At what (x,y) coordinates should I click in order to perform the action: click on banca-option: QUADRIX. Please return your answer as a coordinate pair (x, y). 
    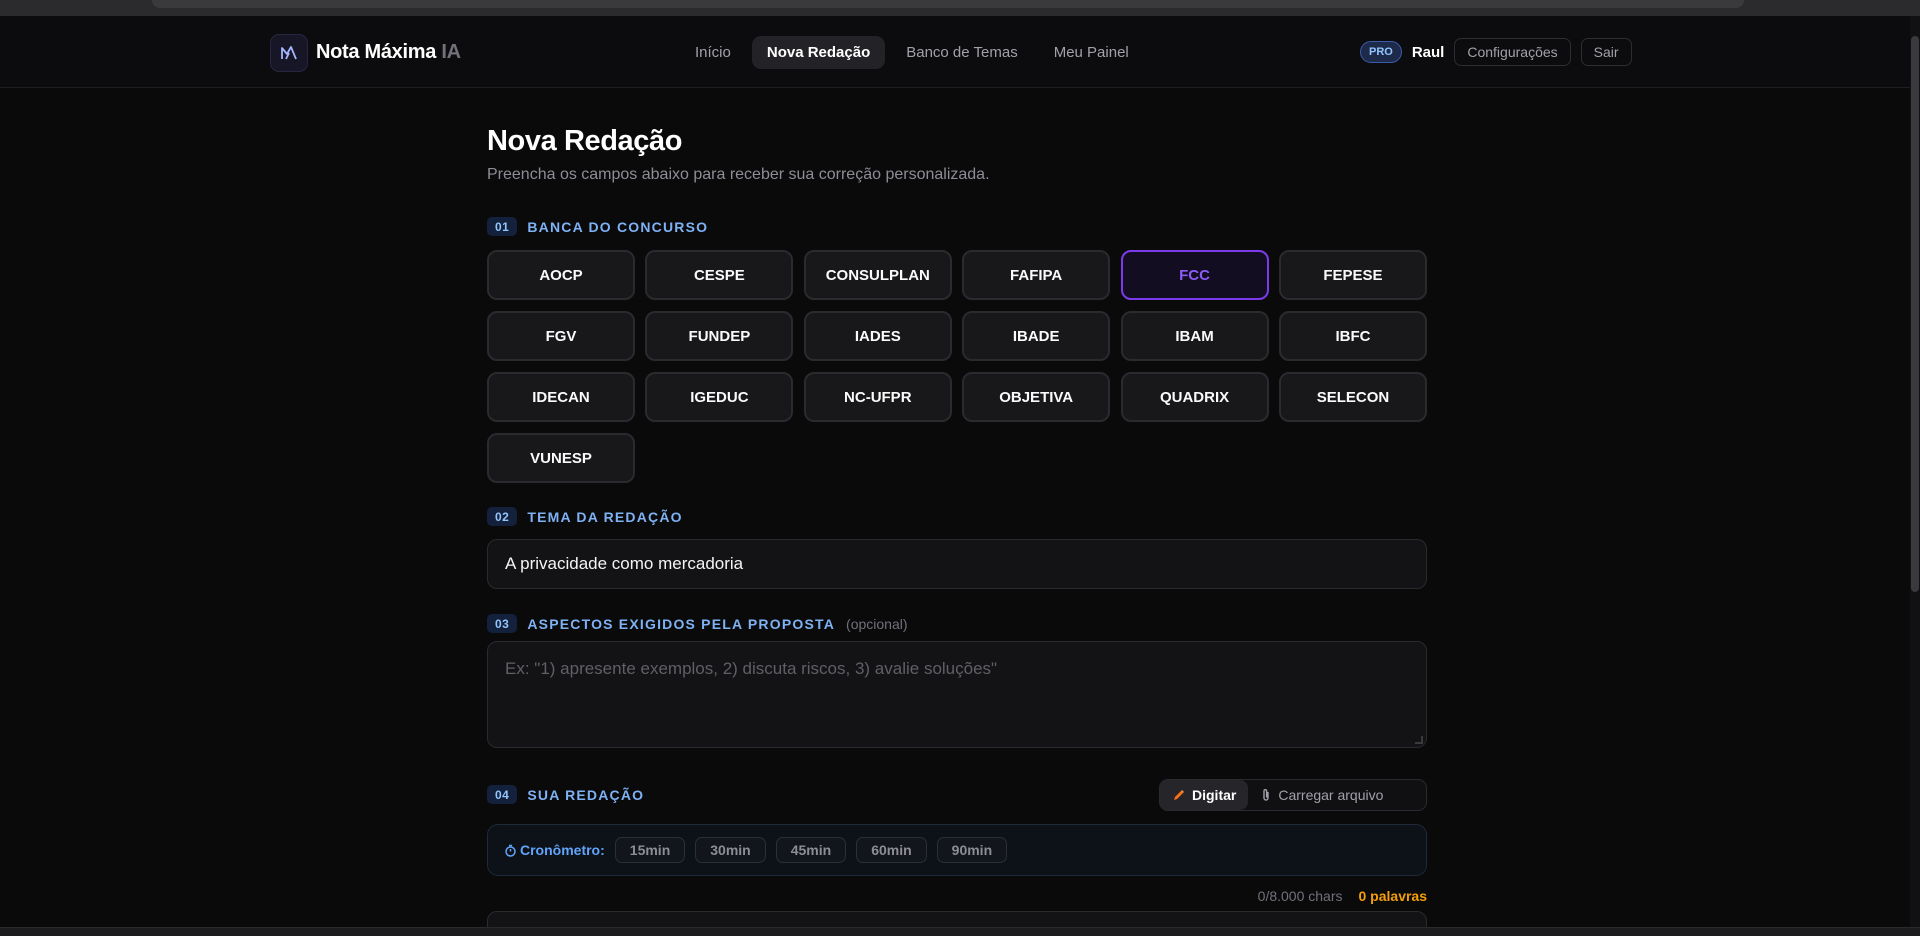
    Looking at the image, I should click on (1194, 397).